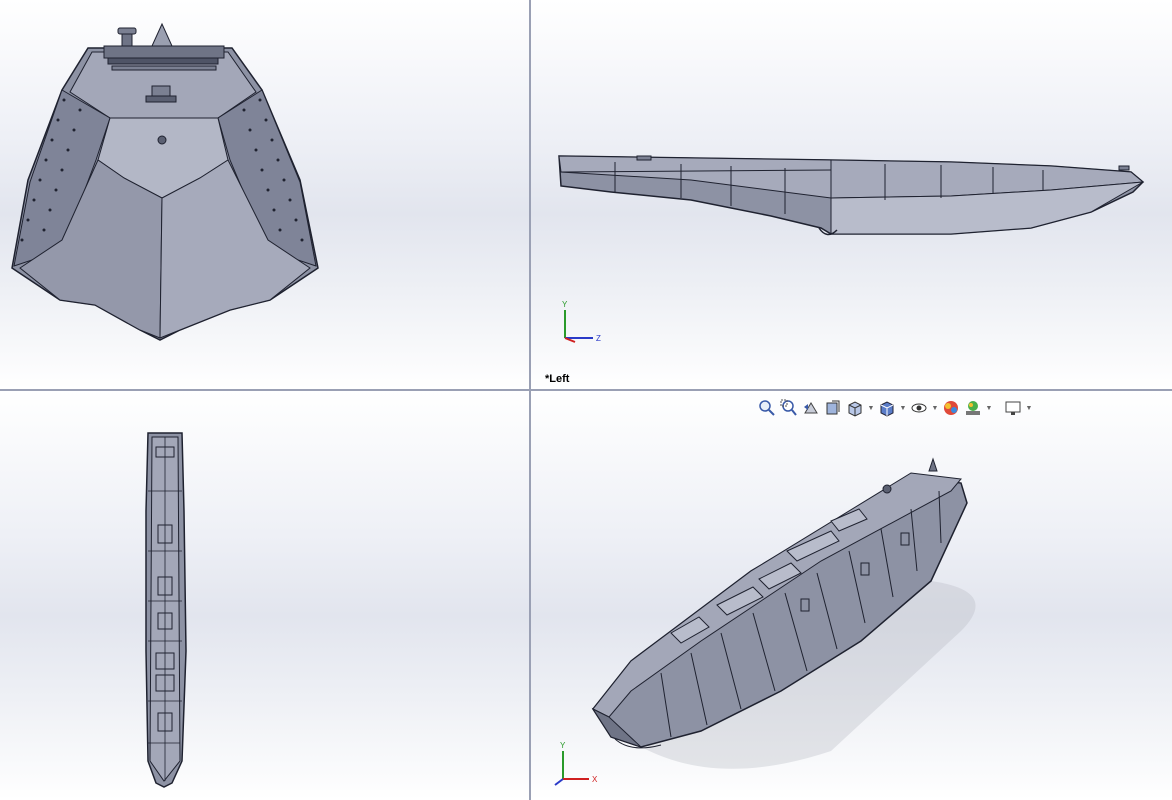 The width and height of the screenshot is (1172, 800). I want to click on display-style-dropdown-icon: ▼, so click(903, 408).